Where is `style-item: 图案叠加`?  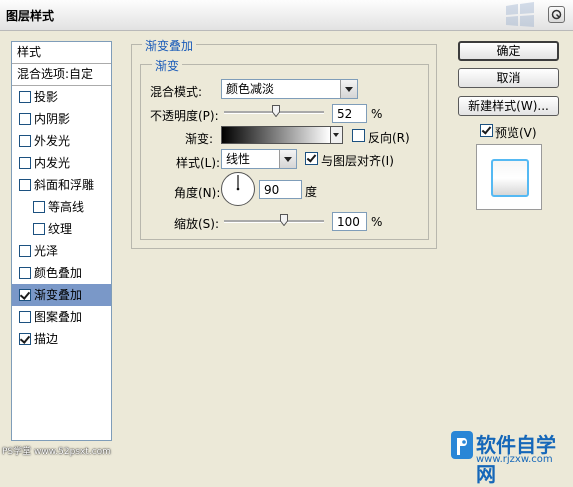
style-item: 图案叠加 is located at coordinates (61, 317).